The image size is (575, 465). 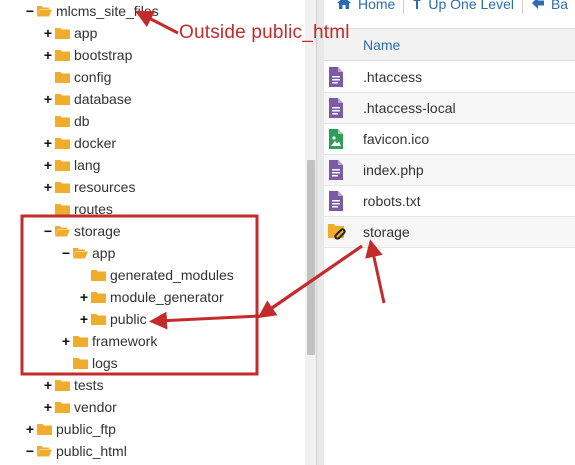 What do you see at coordinates (409, 108) in the screenshot?
I see `file-name: .htaccess-local` at bounding box center [409, 108].